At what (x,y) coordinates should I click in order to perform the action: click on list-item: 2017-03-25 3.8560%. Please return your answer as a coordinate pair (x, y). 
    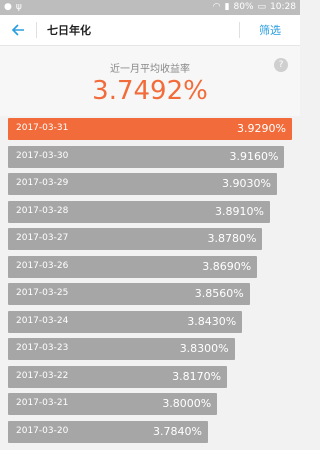
    Looking at the image, I should click on (150, 297).